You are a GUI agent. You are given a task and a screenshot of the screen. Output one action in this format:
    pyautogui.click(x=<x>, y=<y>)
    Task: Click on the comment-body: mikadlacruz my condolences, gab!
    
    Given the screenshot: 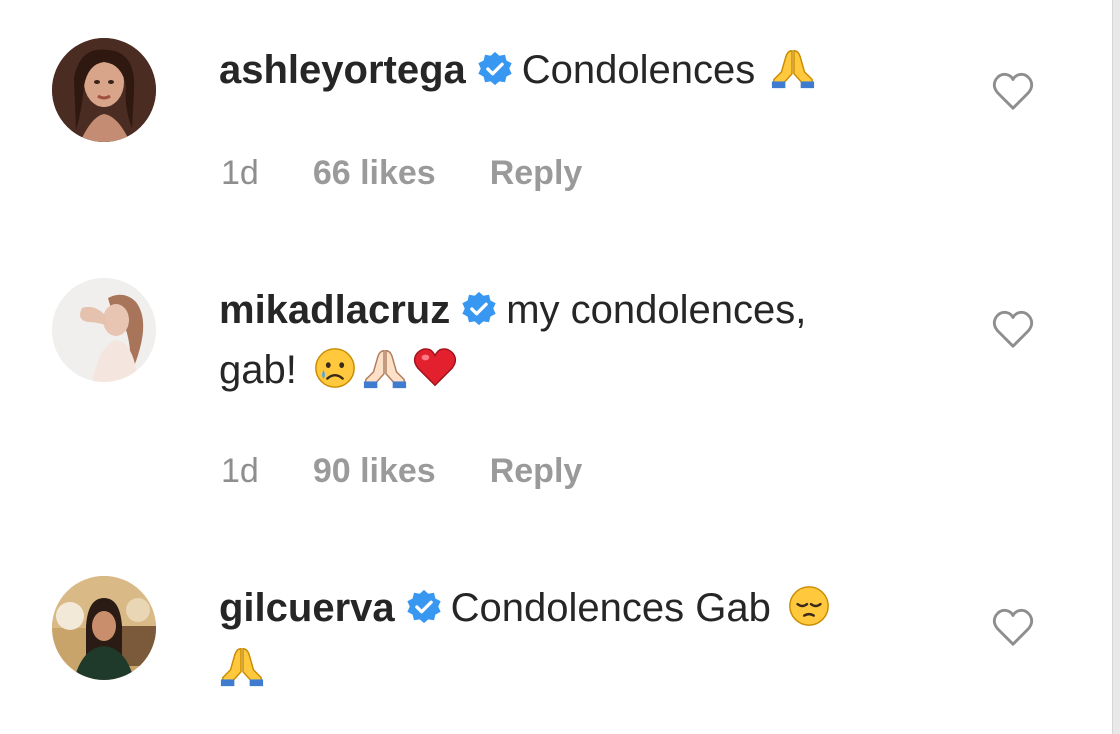 What is the action you would take?
    pyautogui.click(x=569, y=340)
    